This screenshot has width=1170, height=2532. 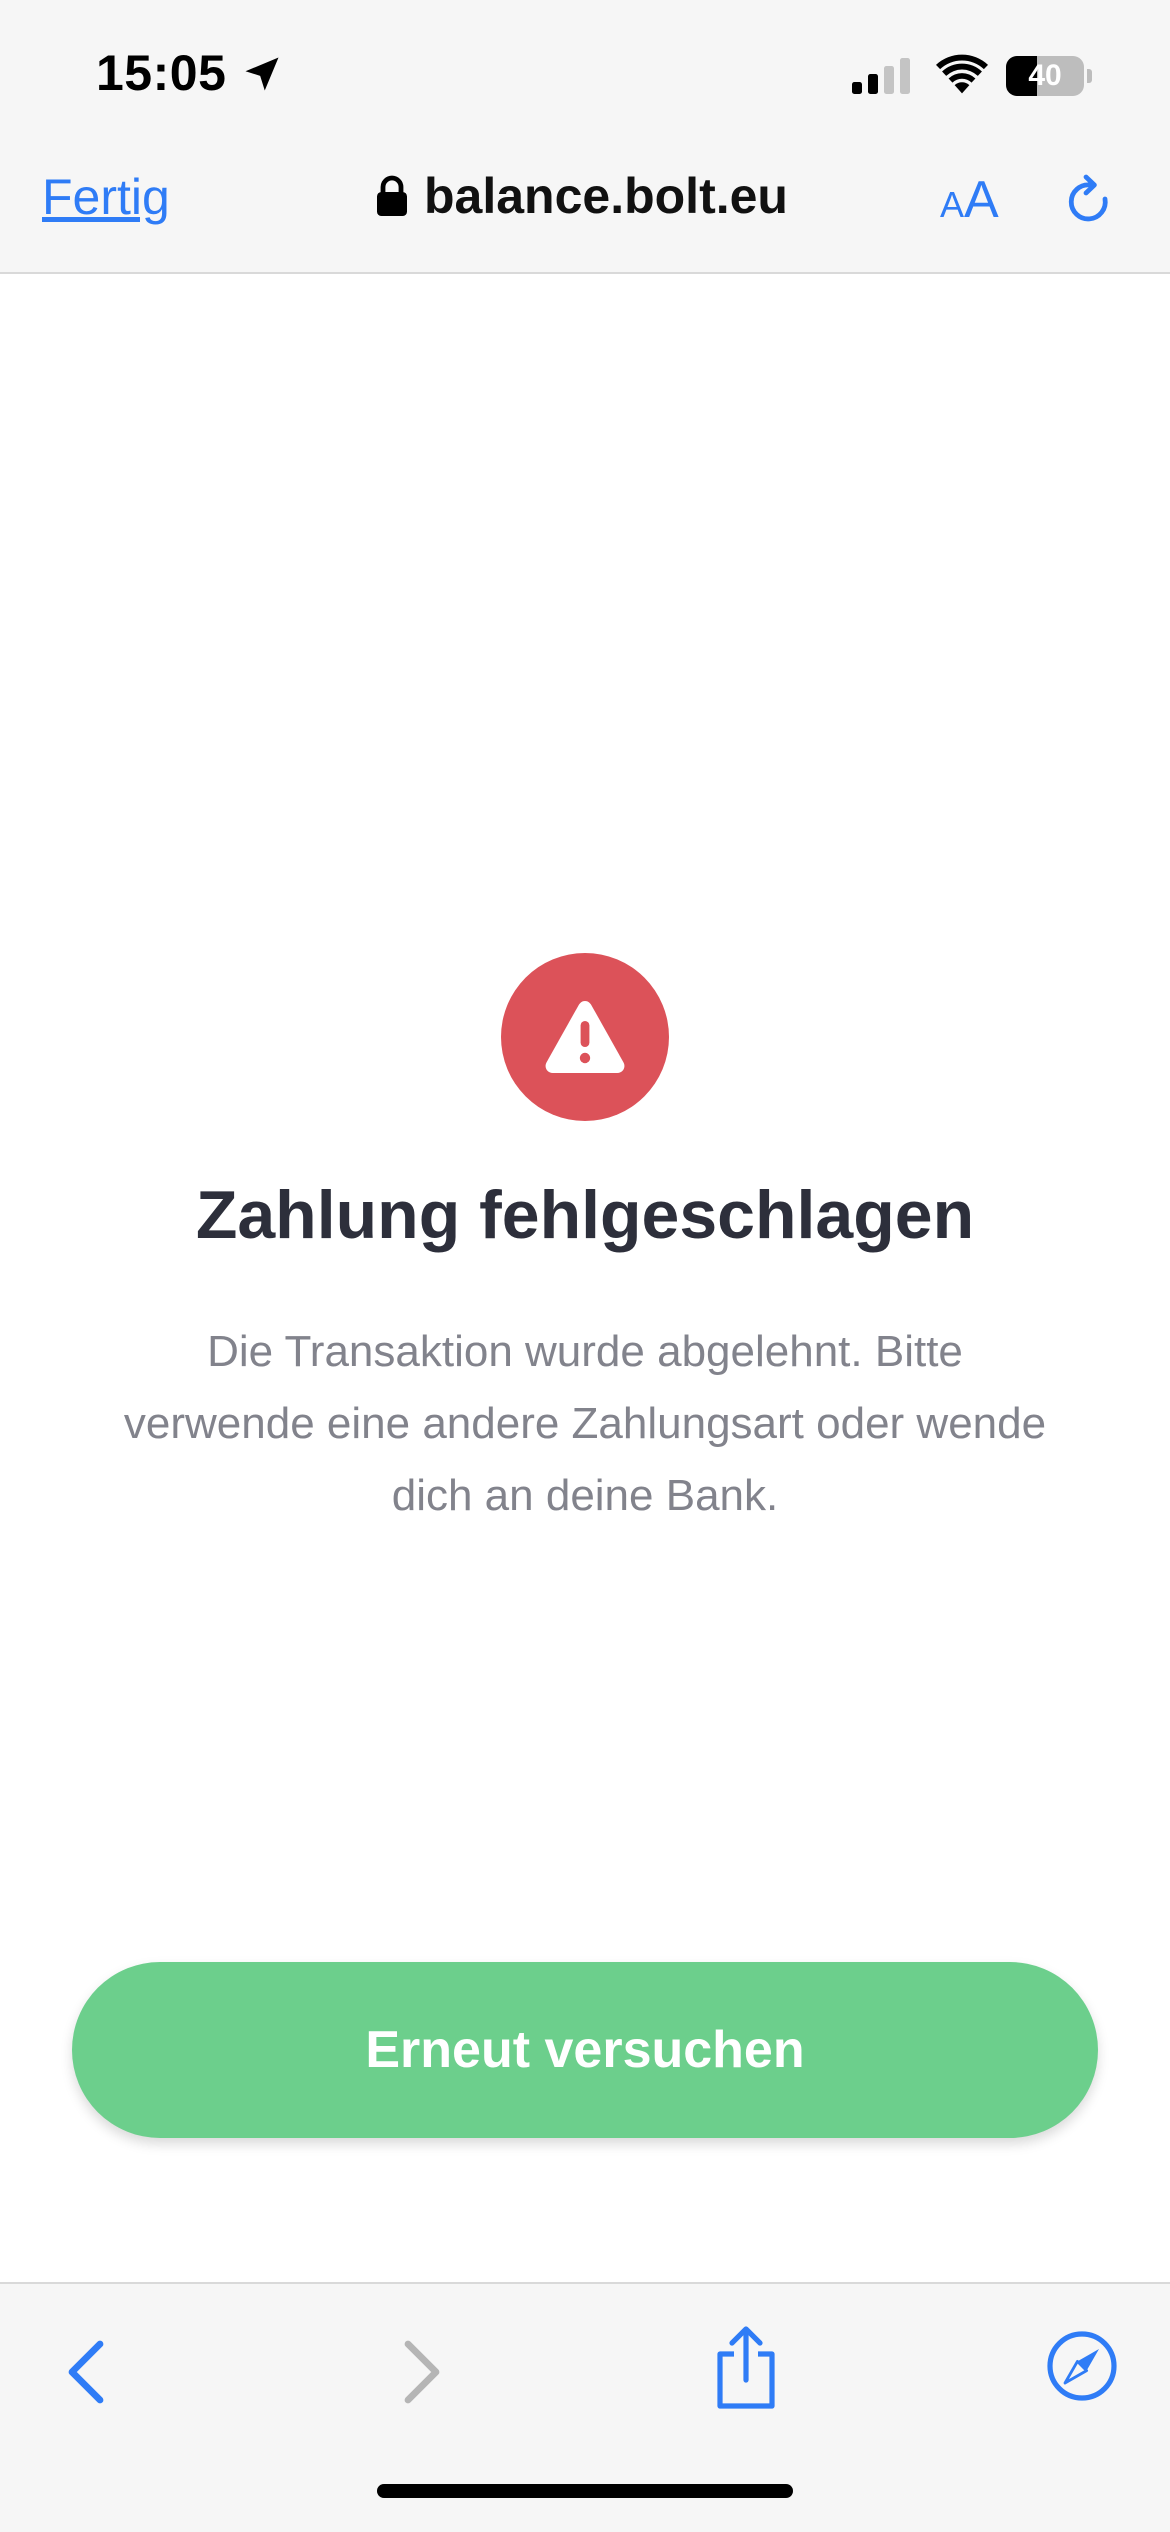 What do you see at coordinates (423, 2372) in the screenshot?
I see `chevron-right-icon` at bounding box center [423, 2372].